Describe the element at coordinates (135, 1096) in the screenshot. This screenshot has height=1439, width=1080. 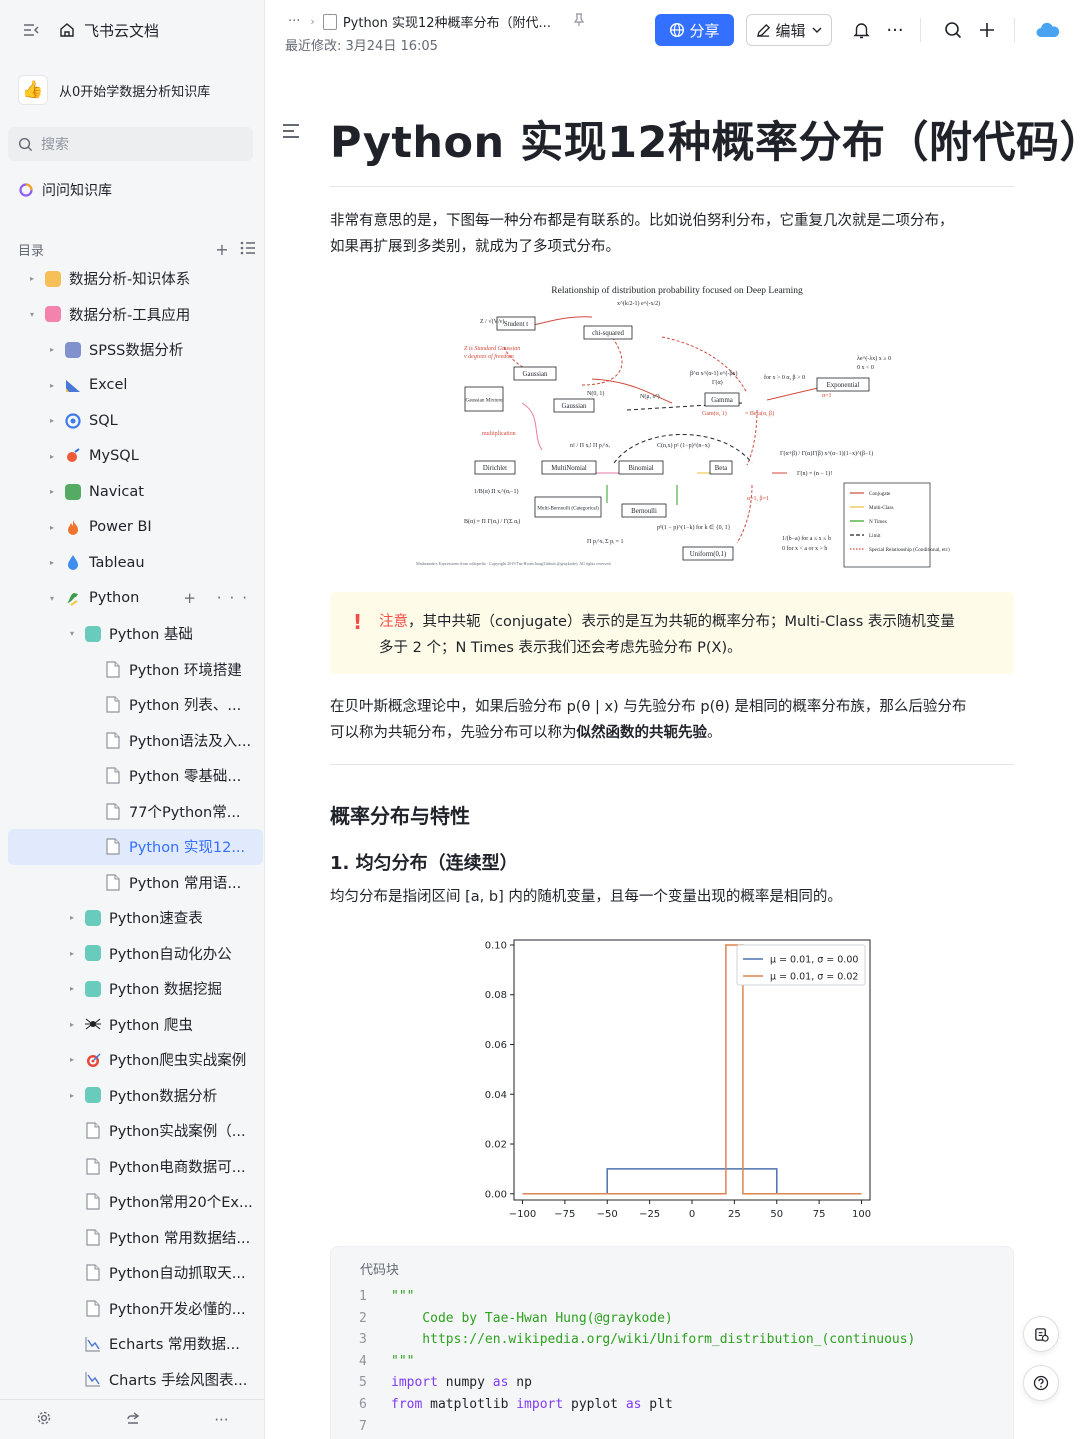
I see `tree-item: ▸ Python数据分析` at that location.